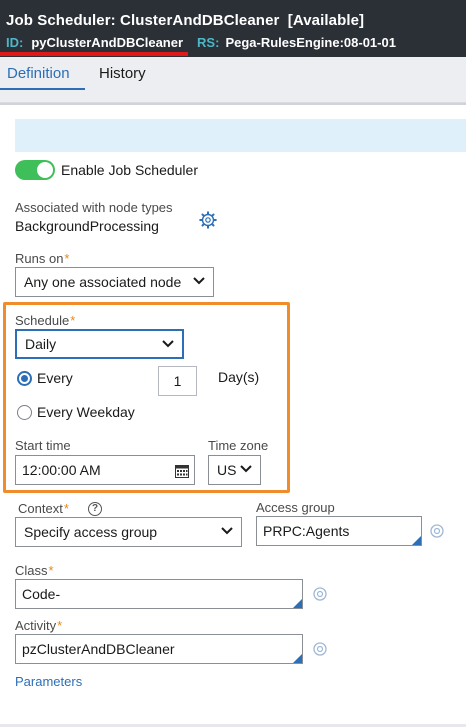  I want to click on rule-status: [Available], so click(326, 20).